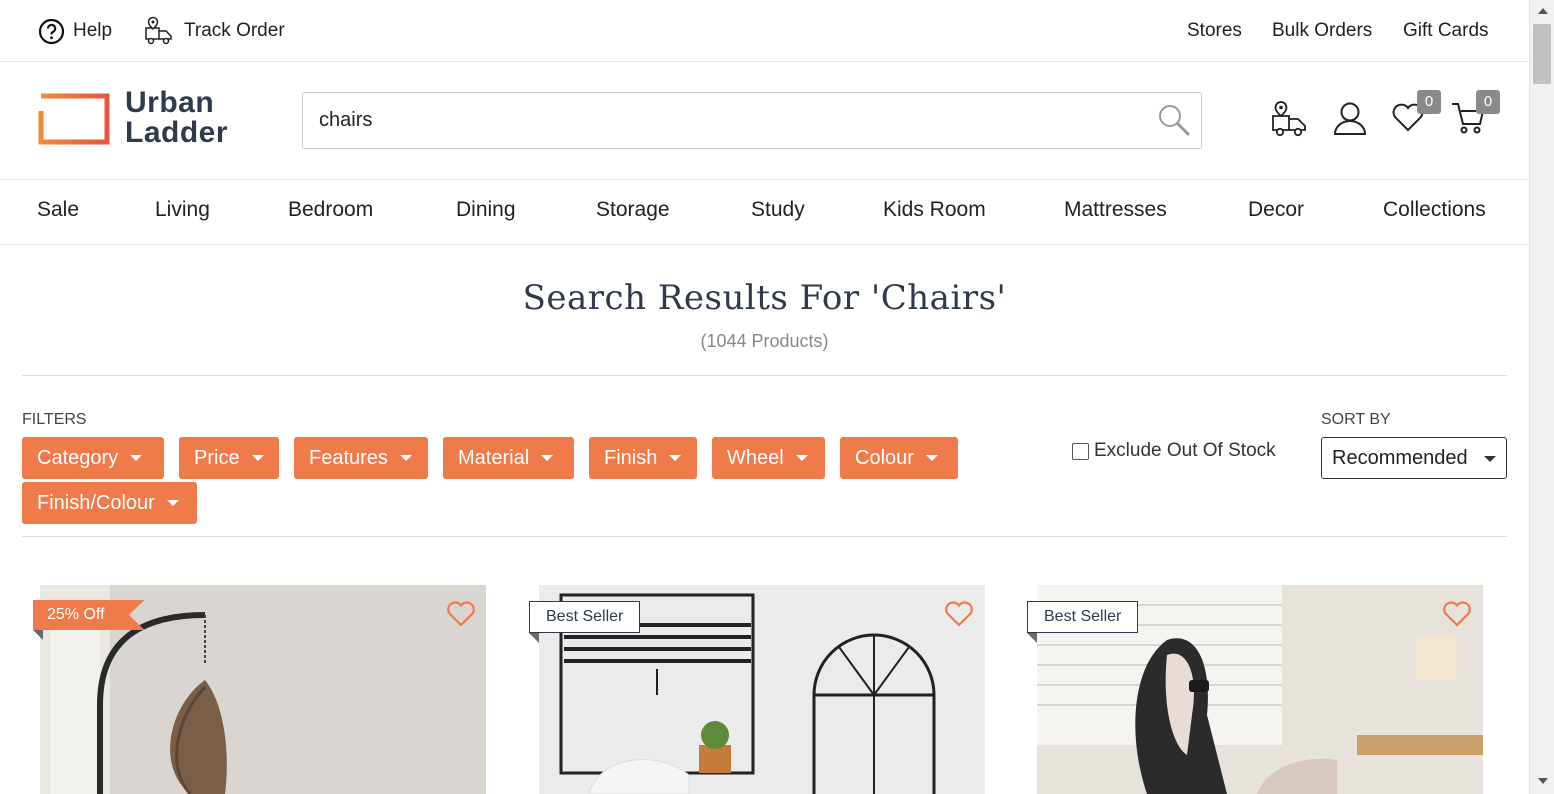  I want to click on nav-item-living: Living, so click(182, 212).